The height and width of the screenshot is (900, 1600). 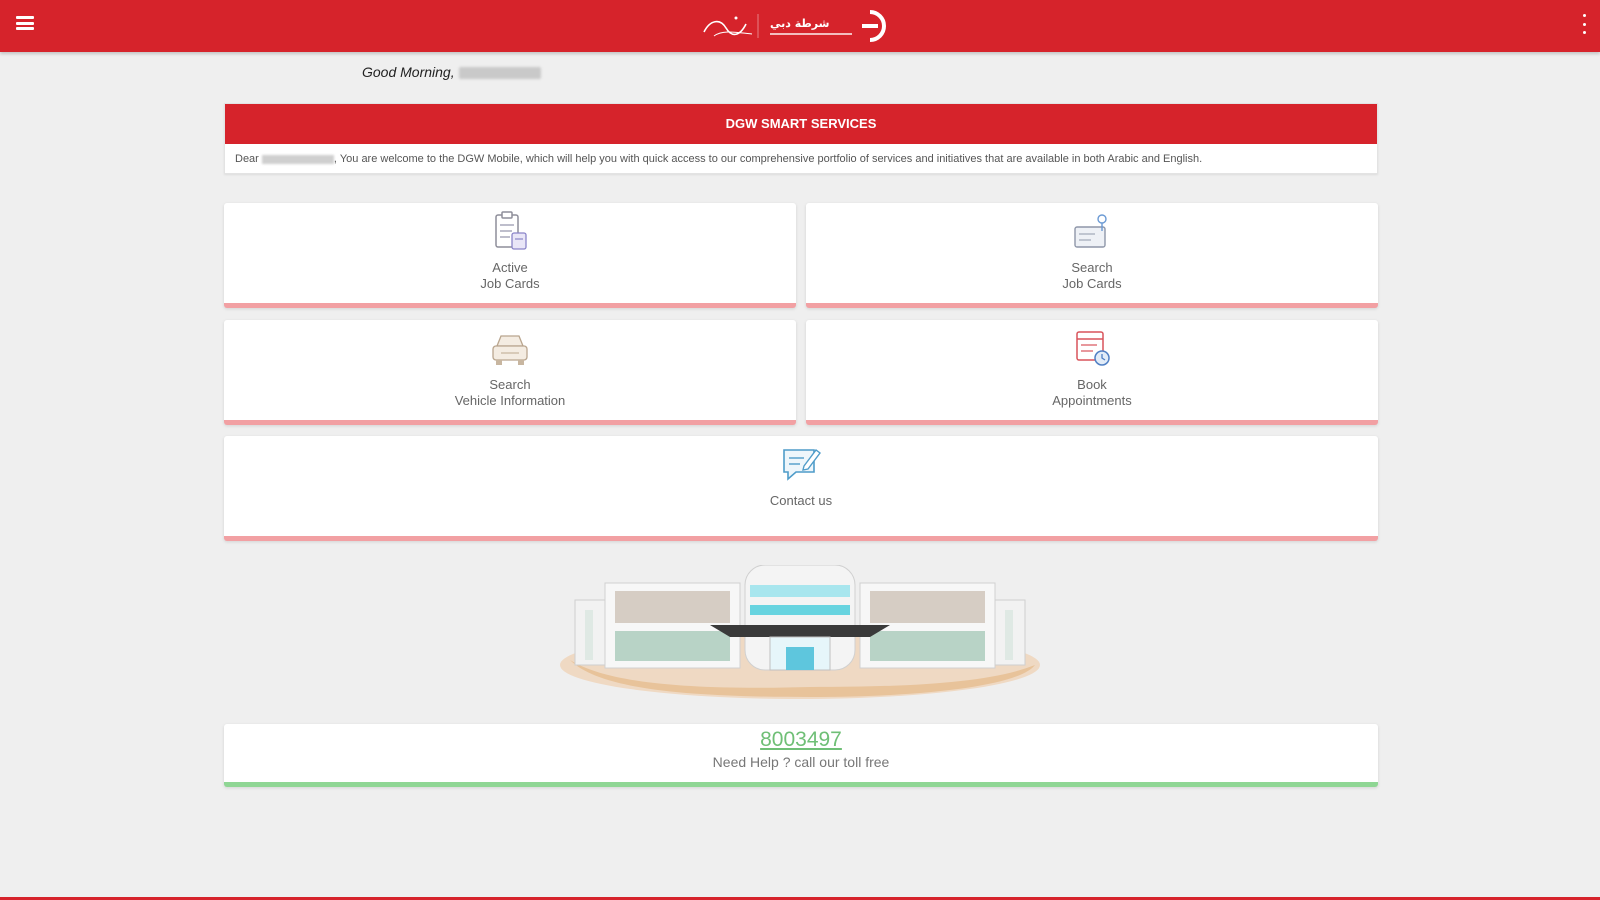 I want to click on user-name-redacted, so click(x=499, y=73).